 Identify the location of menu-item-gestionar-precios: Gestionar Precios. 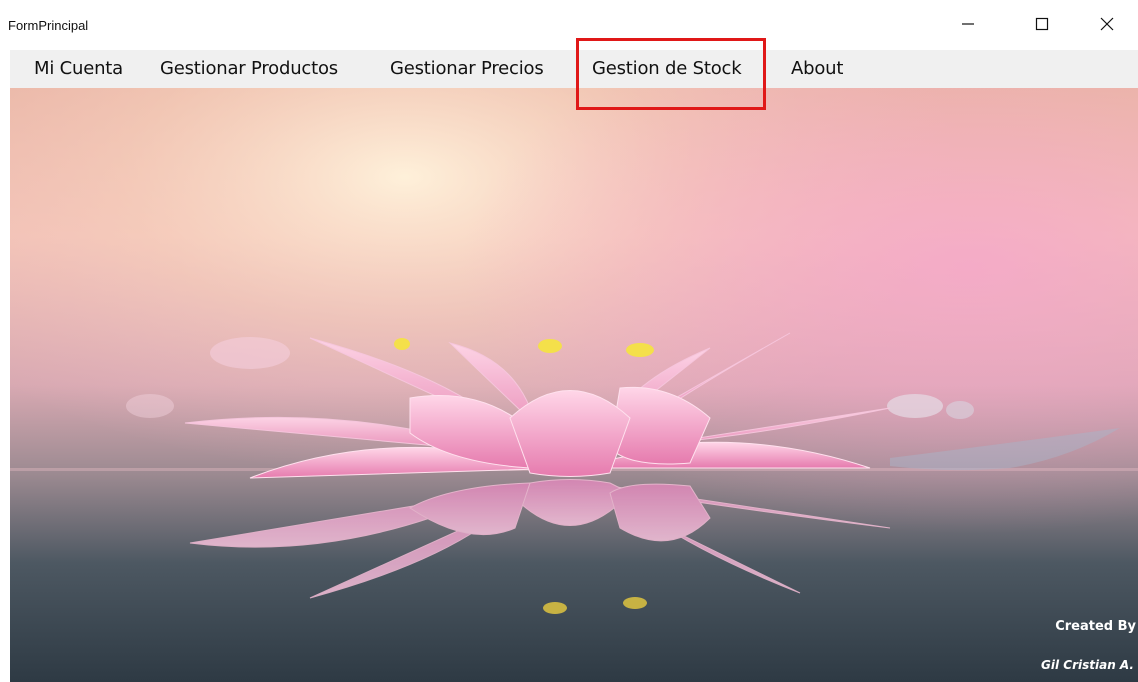
(467, 69).